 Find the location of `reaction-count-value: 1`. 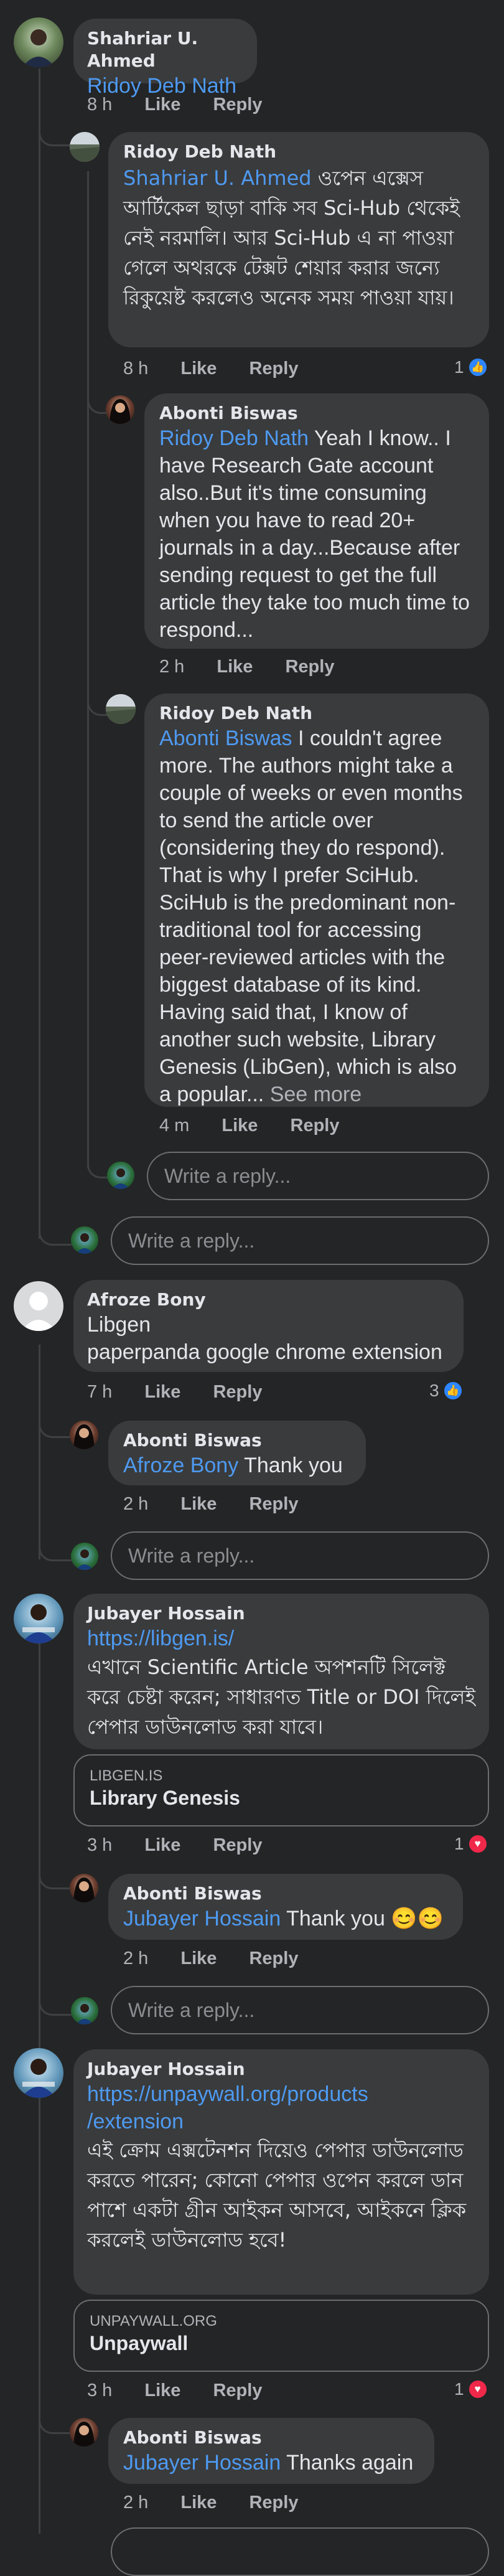

reaction-count-value: 1 is located at coordinates (459, 367).